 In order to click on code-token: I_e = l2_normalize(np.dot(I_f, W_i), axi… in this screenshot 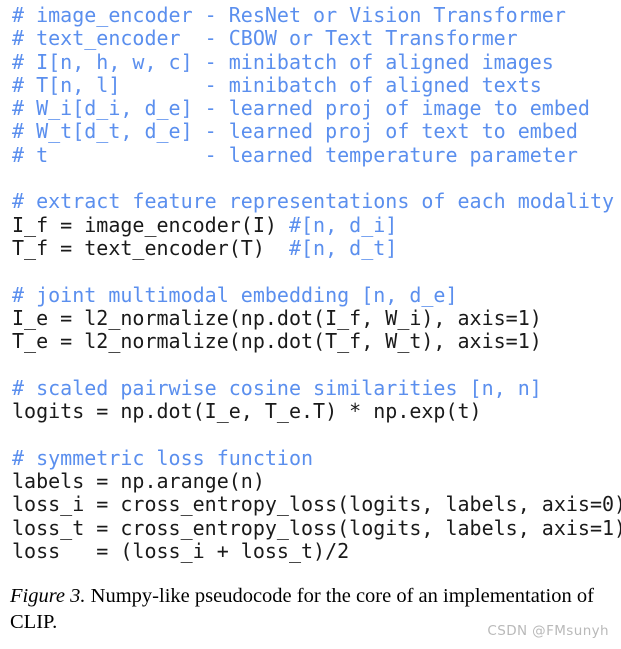, I will do `click(277, 317)`.